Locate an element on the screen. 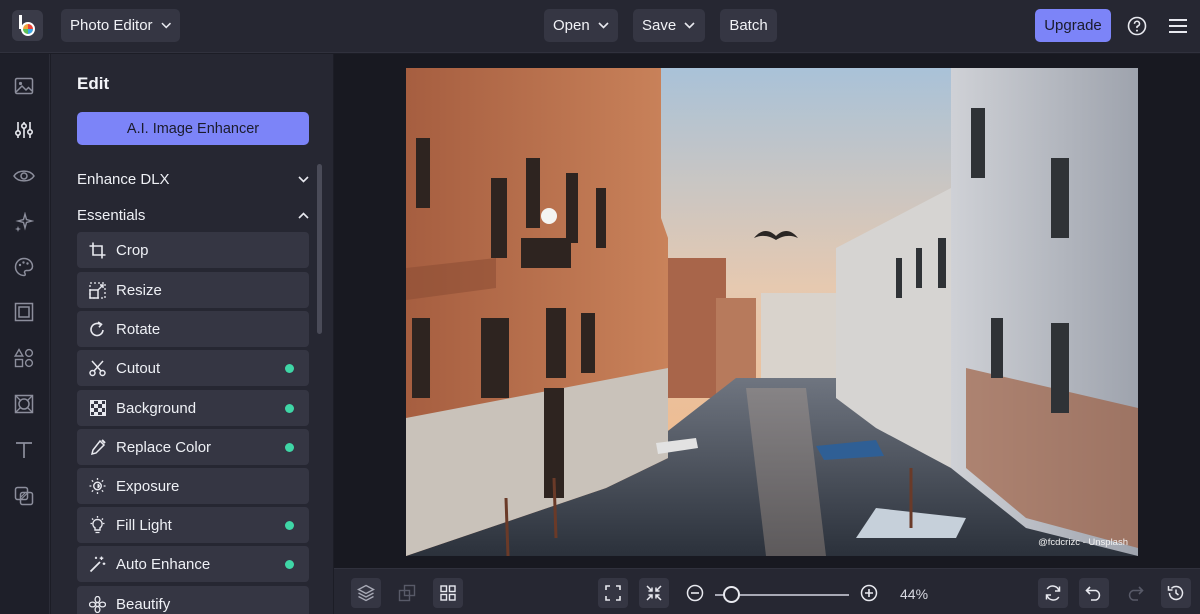  upgrade-button: Upgrade is located at coordinates (1073, 25).